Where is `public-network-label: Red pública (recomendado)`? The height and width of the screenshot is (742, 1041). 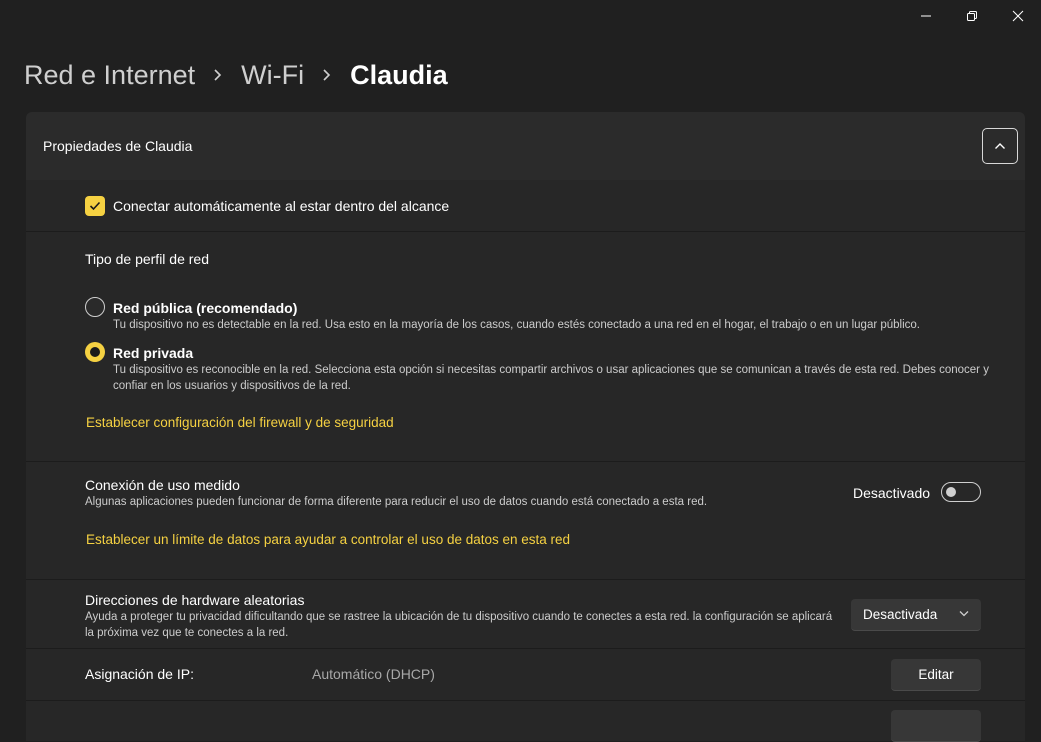 public-network-label: Red pública (recomendado) is located at coordinates (205, 308).